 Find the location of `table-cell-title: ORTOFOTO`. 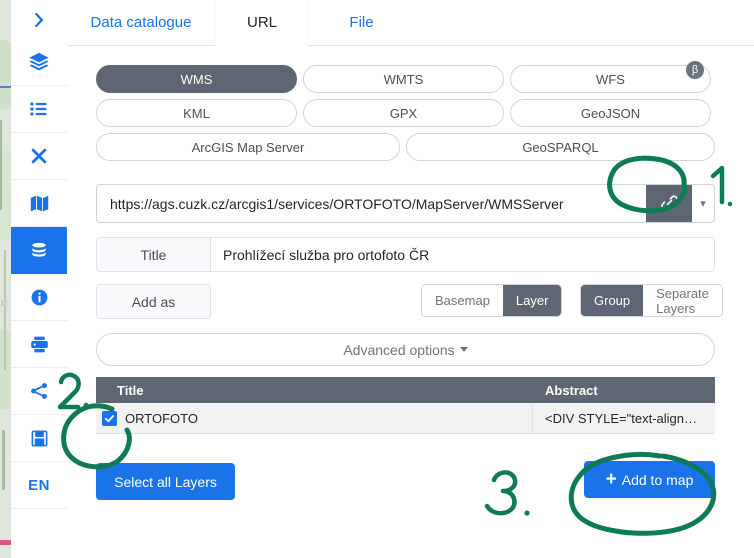

table-cell-title: ORTOFOTO is located at coordinates (314, 418).